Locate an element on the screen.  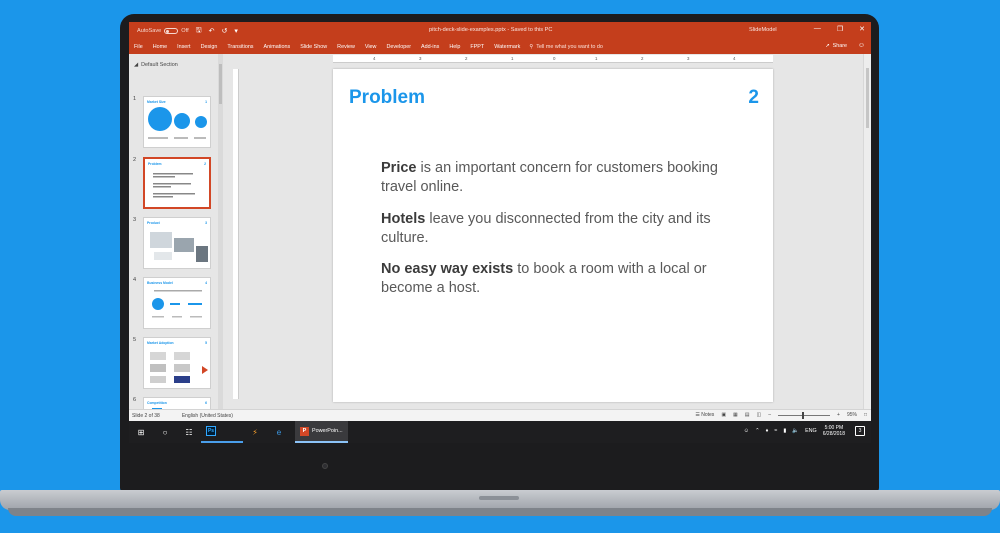
tab-help: Help is located at coordinates (454, 47).